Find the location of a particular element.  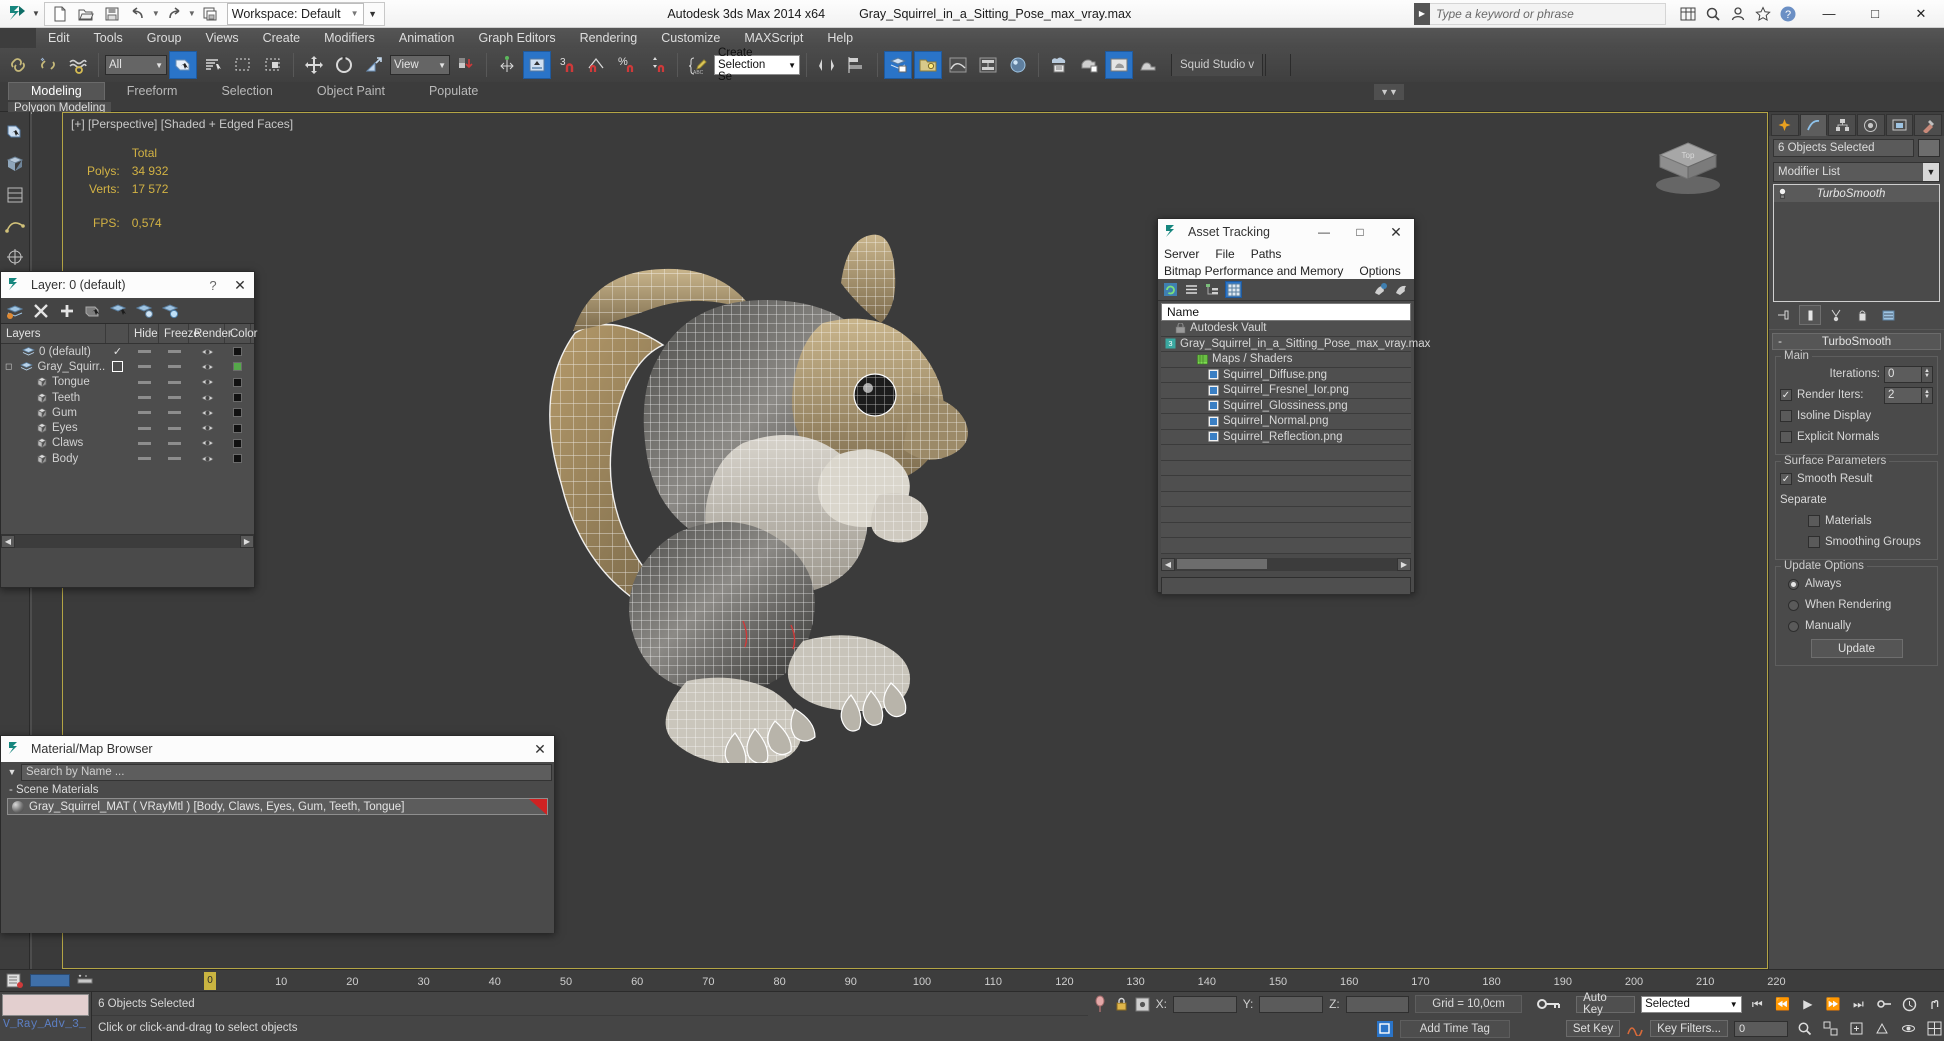

pan-view-icon is located at coordinates (1934, 1004).